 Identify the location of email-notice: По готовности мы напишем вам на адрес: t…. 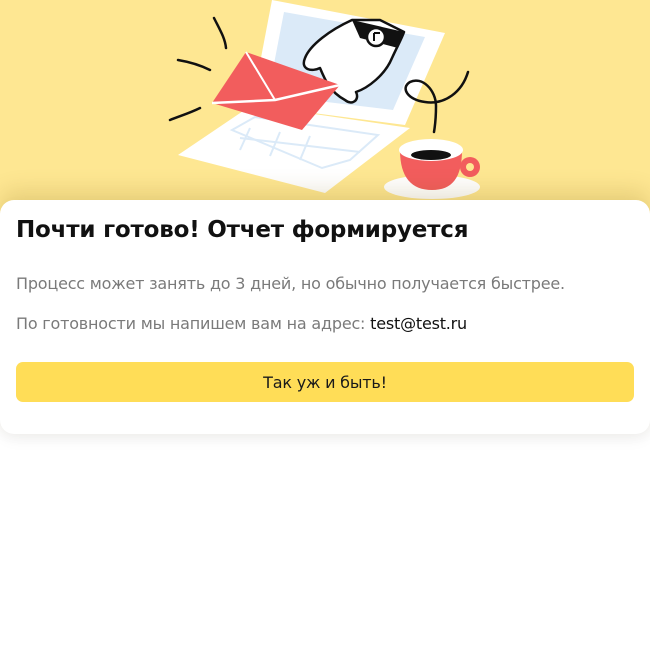
(241, 323).